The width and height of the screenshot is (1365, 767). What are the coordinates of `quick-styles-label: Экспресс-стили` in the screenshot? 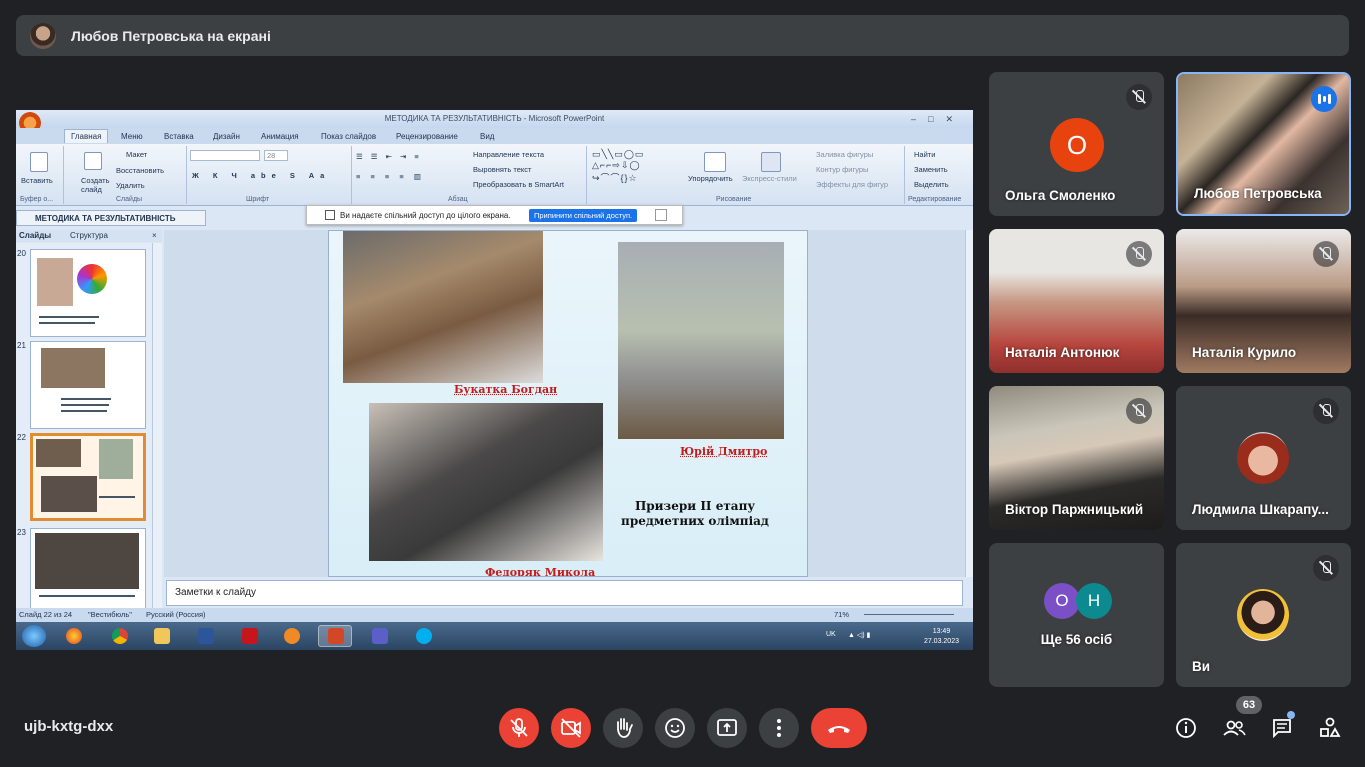 It's located at (769, 178).